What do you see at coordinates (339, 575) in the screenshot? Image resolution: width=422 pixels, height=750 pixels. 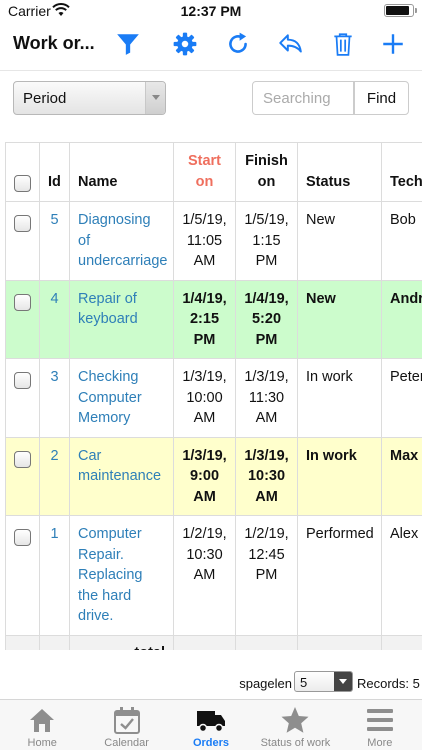 I see `order-status: Performed` at bounding box center [339, 575].